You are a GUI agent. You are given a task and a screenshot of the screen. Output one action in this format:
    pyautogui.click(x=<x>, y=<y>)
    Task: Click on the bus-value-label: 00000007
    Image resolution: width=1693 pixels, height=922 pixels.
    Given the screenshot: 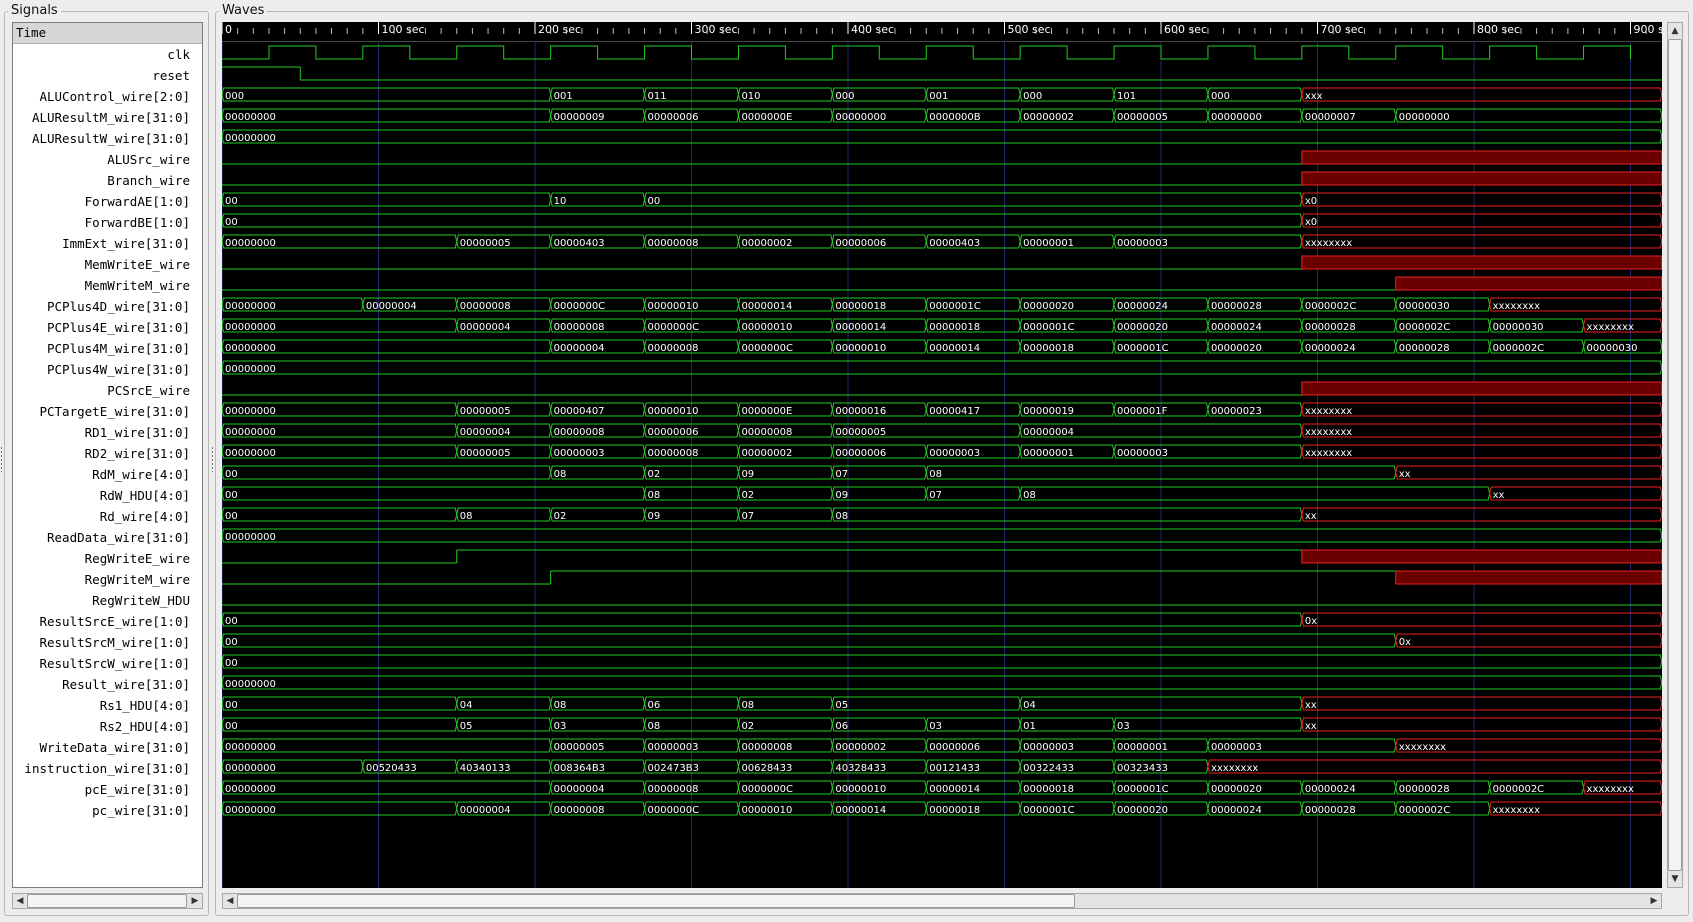 What is the action you would take?
    pyautogui.click(x=1330, y=117)
    